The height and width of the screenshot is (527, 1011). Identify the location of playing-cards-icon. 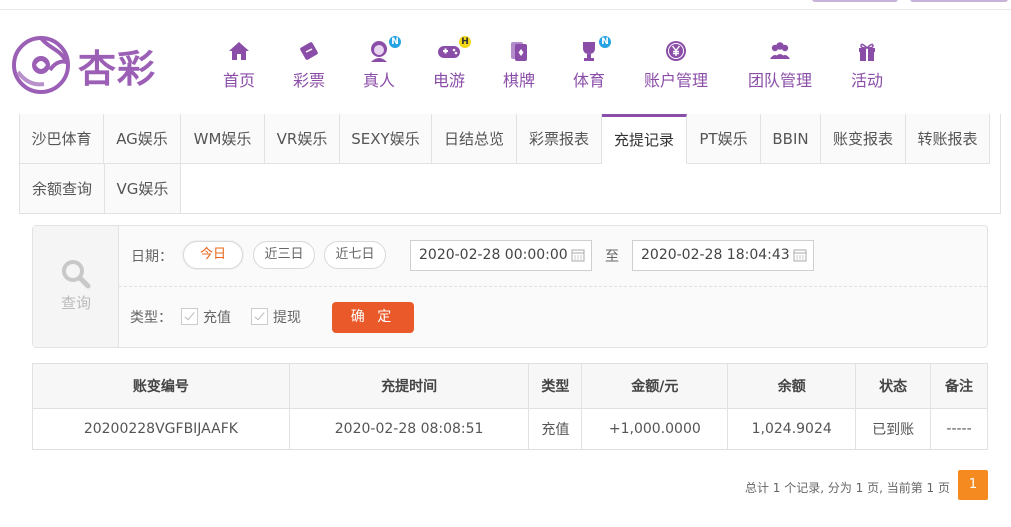
(519, 51).